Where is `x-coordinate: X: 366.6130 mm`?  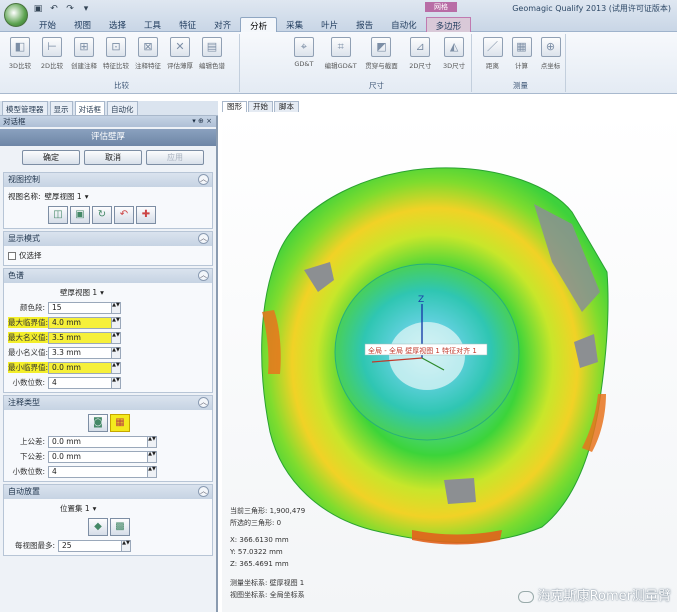 x-coordinate: X: 366.6130 mm is located at coordinates (259, 540).